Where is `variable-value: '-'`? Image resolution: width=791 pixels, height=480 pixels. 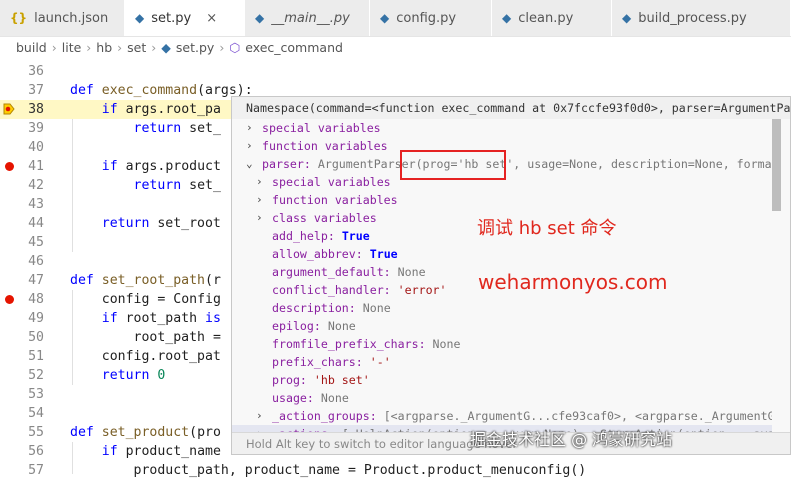
variable-value: '-' is located at coordinates (380, 362).